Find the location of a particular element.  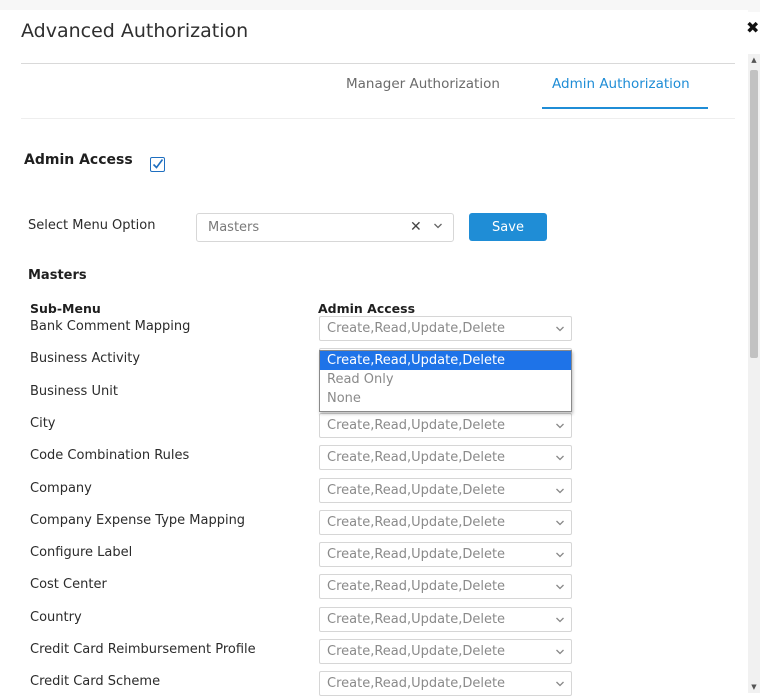

dropdown-option: Read Only is located at coordinates (445, 379).